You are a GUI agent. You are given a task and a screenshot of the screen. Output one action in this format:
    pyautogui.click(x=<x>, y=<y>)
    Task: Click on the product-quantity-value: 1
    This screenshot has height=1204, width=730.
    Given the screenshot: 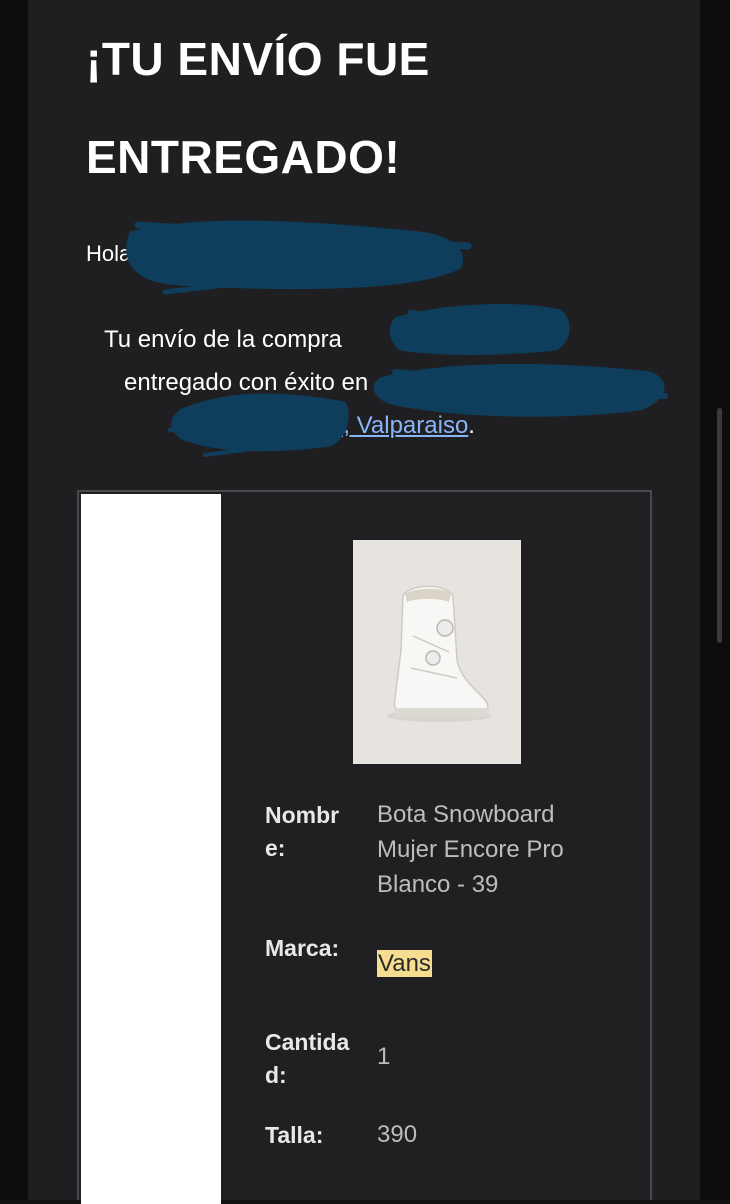 What is the action you would take?
    pyautogui.click(x=384, y=1056)
    